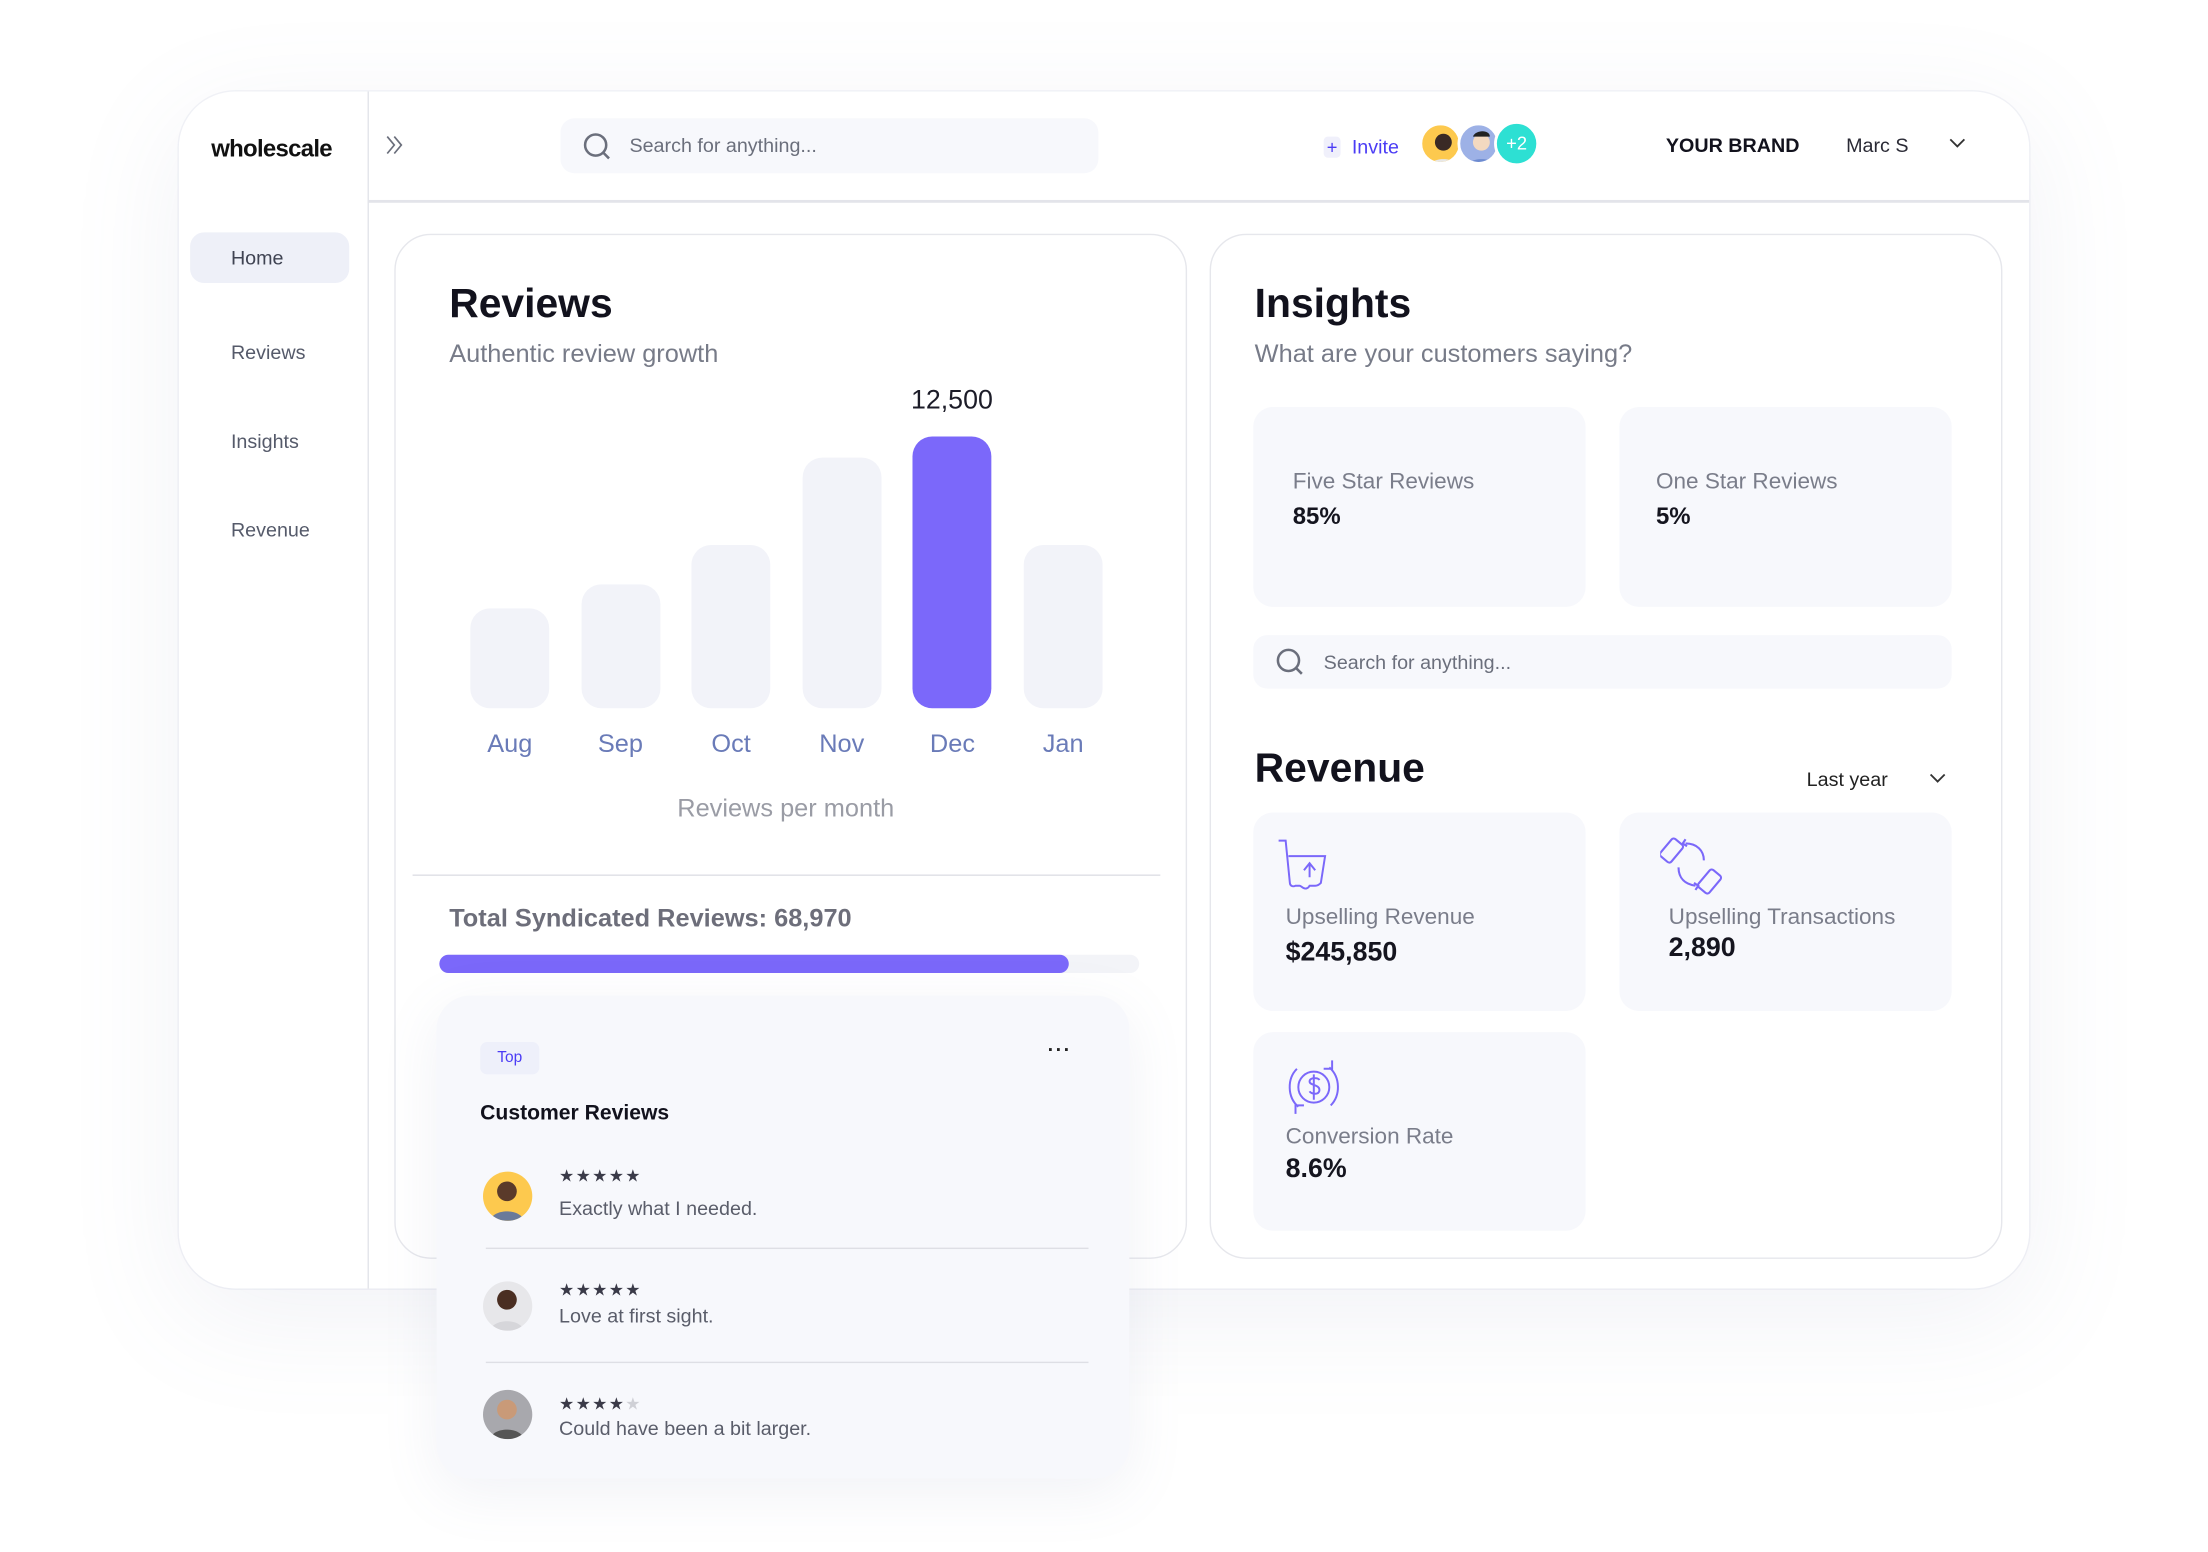 The width and height of the screenshot is (2208, 1552). Describe the element at coordinates (786, 808) in the screenshot. I see `chart-caption: Reviews per month` at that location.